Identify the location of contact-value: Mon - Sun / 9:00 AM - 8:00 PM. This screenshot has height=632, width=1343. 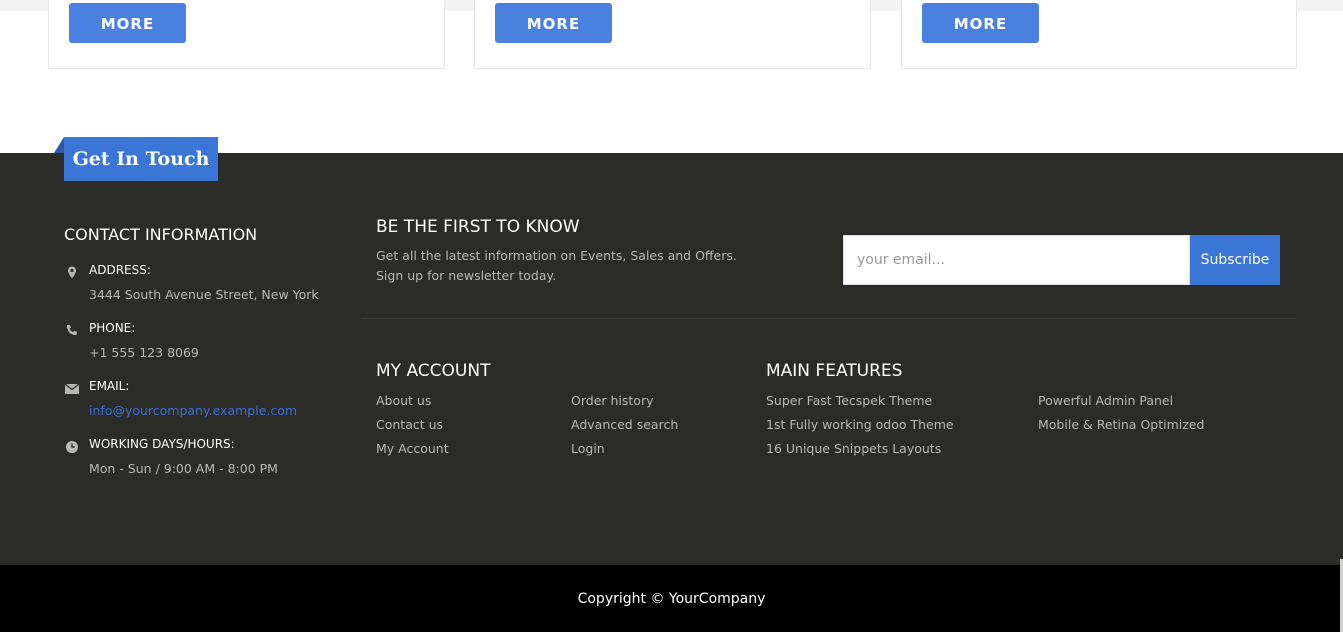
(183, 468).